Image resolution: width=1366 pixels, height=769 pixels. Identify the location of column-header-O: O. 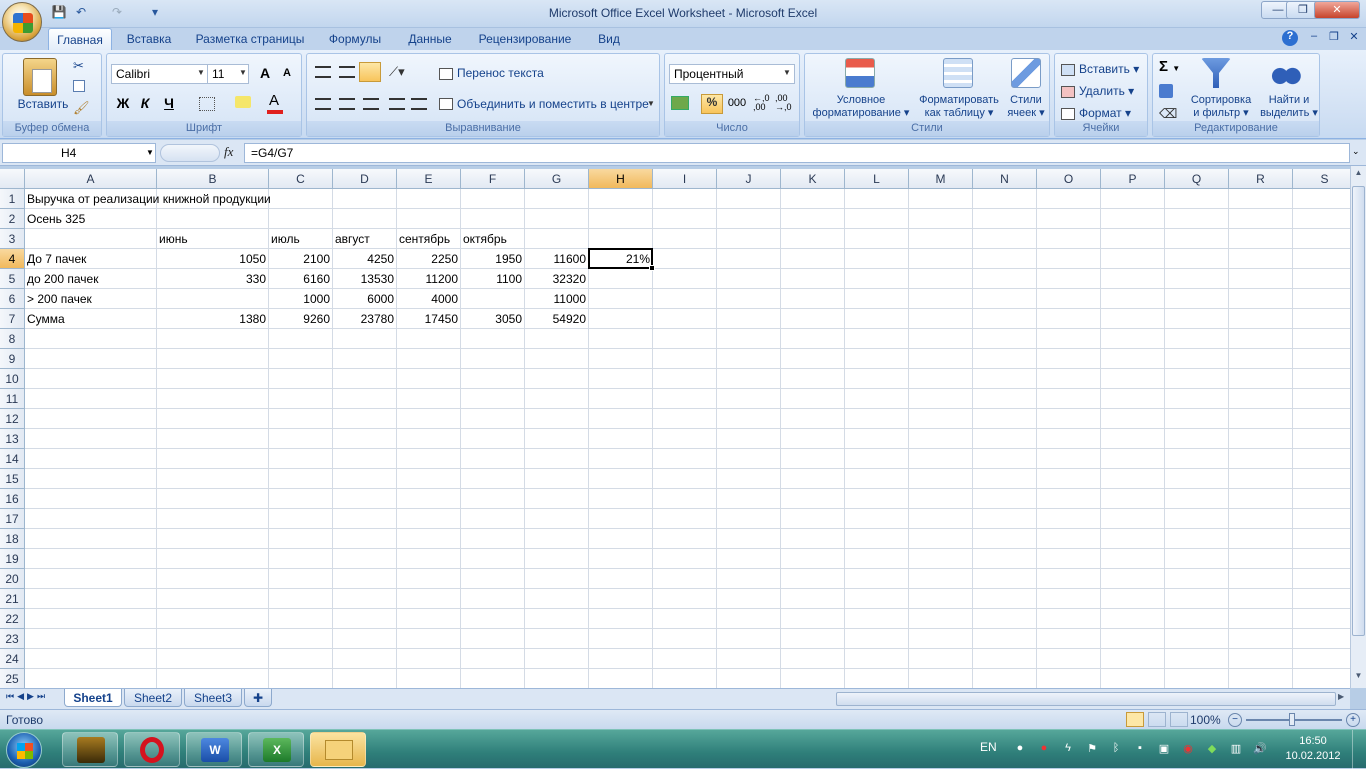
(1069, 179).